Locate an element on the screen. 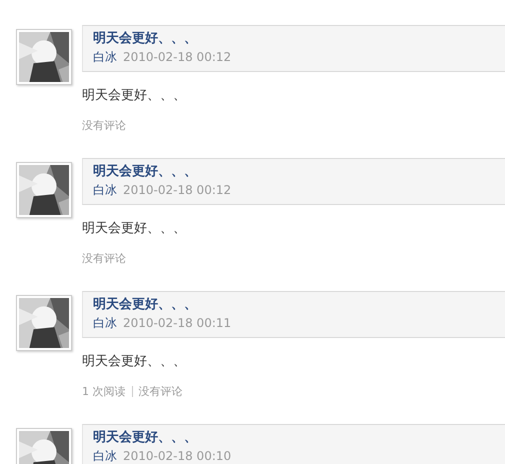 The width and height of the screenshot is (505, 464). post-meta: 1 次阅读 is located at coordinates (104, 391).